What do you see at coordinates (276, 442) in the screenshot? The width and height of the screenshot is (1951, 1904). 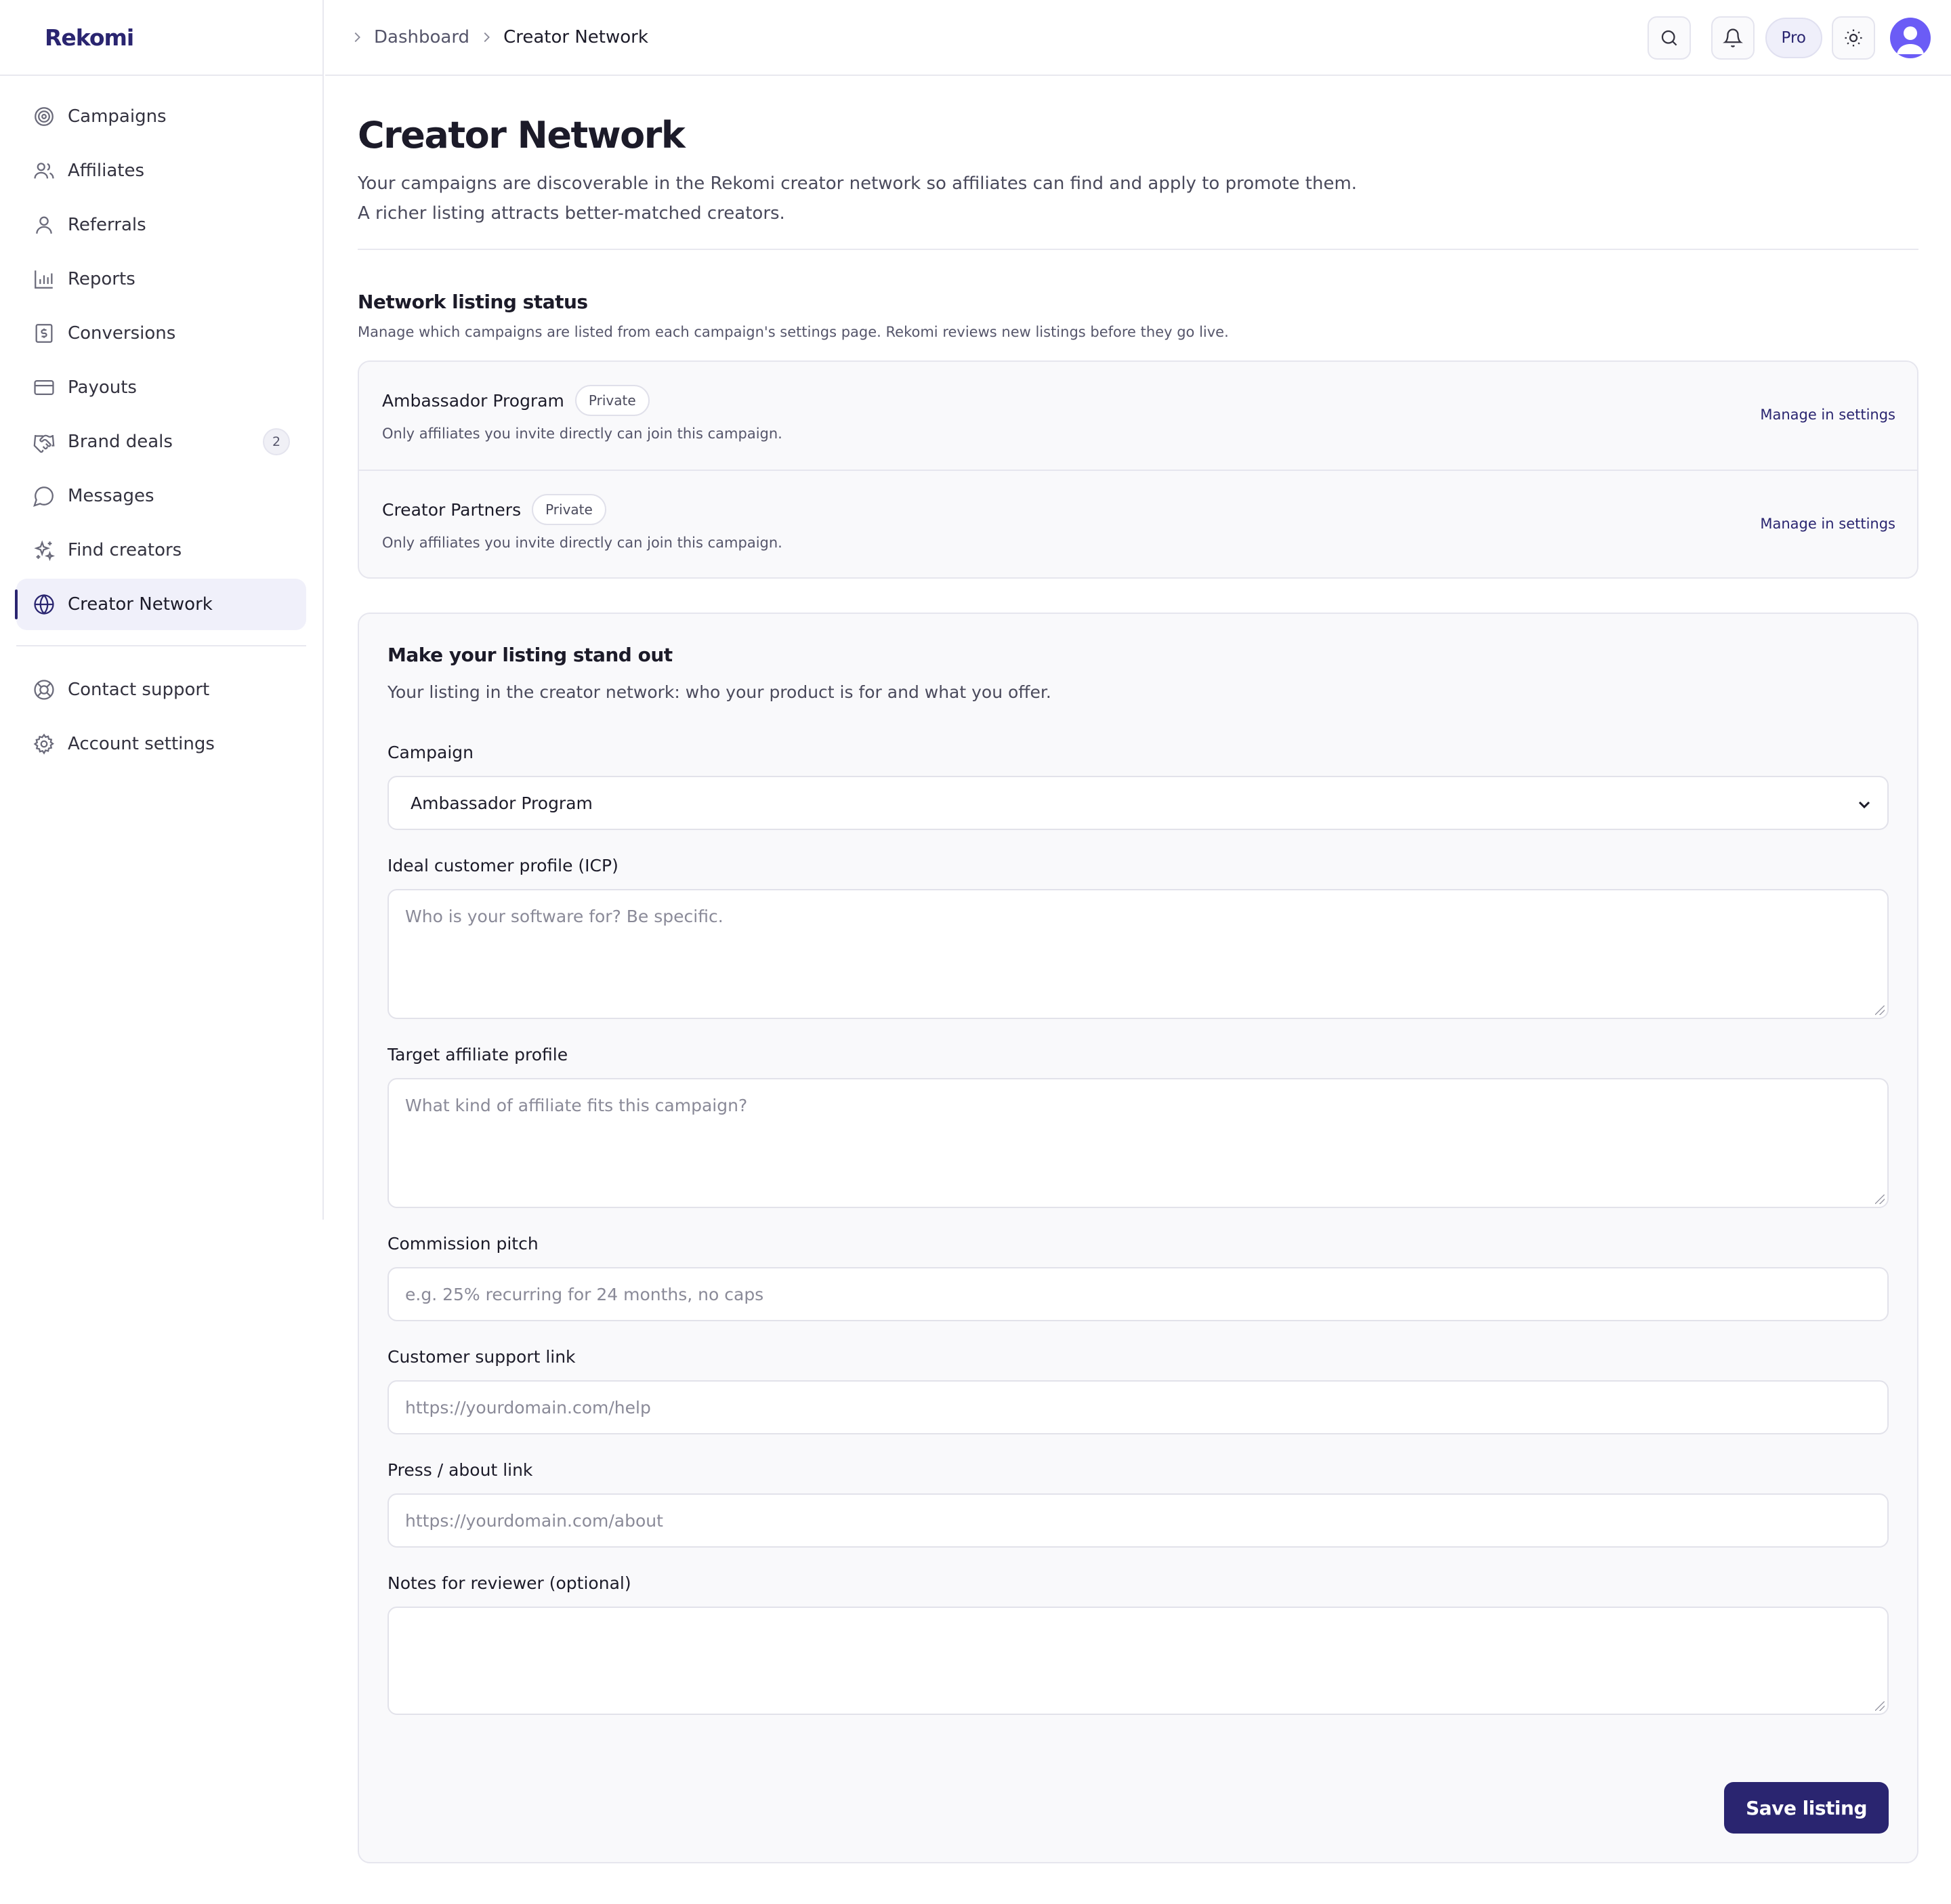 I see `brand-deals-badge: 2` at bounding box center [276, 442].